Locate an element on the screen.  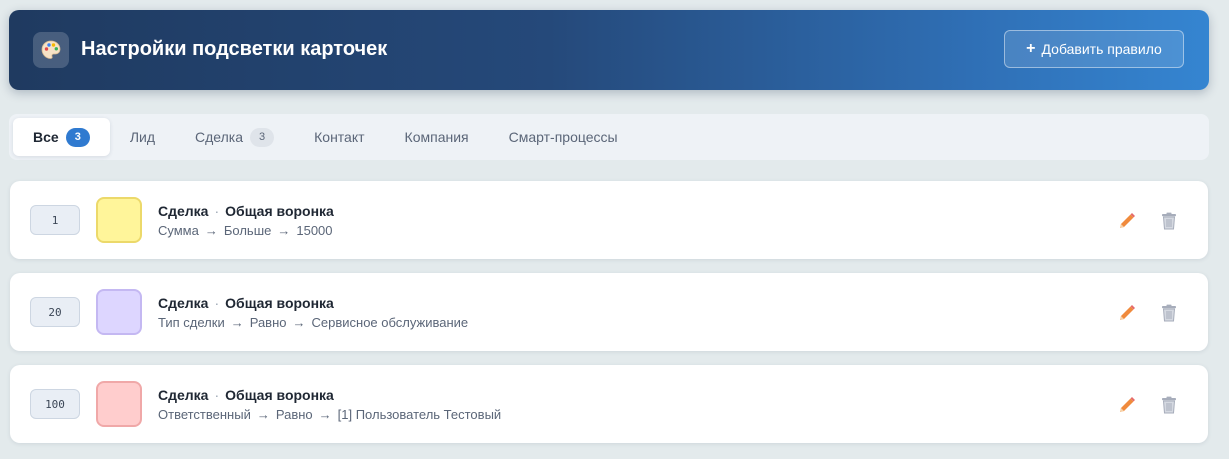
rule-operator: Больше is located at coordinates (247, 230).